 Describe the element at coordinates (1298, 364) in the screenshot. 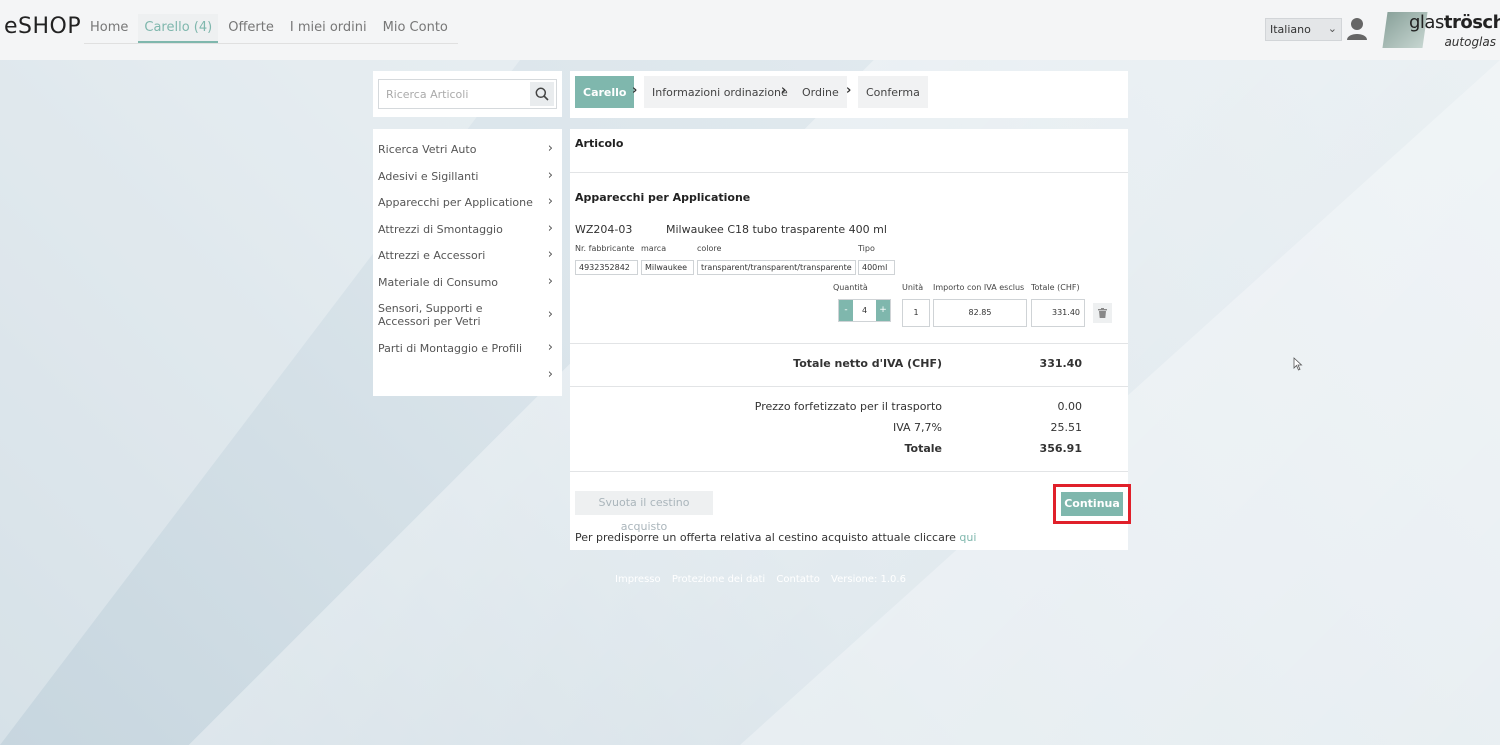

I see `mouse-cursor-icon` at that location.